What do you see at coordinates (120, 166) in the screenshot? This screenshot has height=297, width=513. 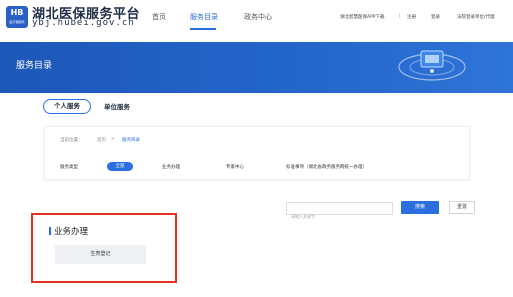 I see `filter-option-all: 全部` at bounding box center [120, 166].